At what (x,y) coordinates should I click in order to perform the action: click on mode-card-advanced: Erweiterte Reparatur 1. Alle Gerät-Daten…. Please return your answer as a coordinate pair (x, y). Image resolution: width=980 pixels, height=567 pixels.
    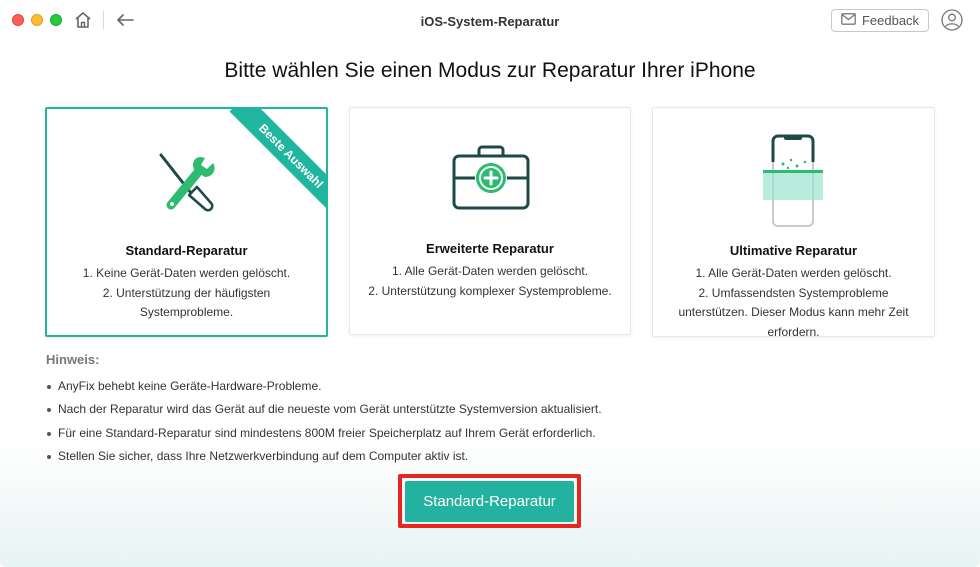
    Looking at the image, I should click on (490, 221).